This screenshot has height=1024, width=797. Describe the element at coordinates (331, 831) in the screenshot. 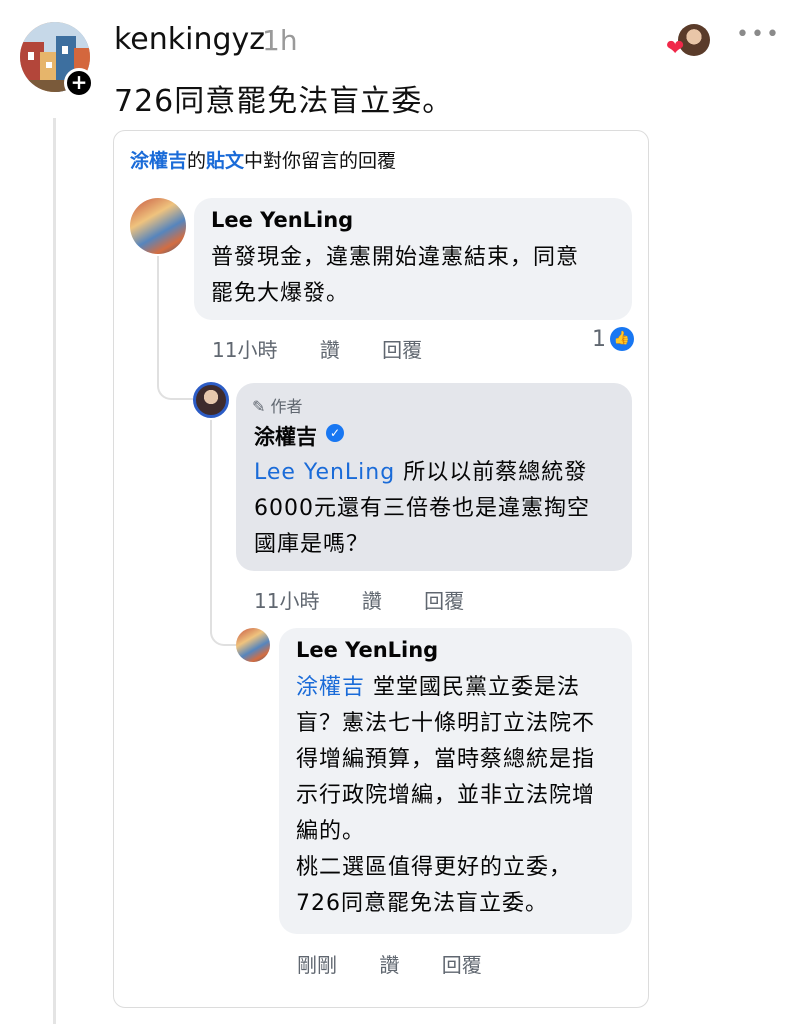

I see `comment-line: 編的。` at that location.